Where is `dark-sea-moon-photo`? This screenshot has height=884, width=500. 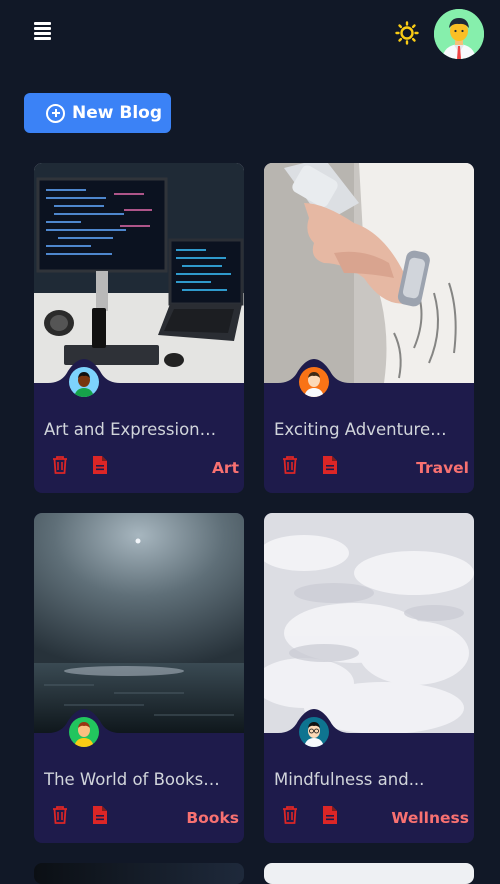
dark-sea-moon-photo is located at coordinates (139, 623).